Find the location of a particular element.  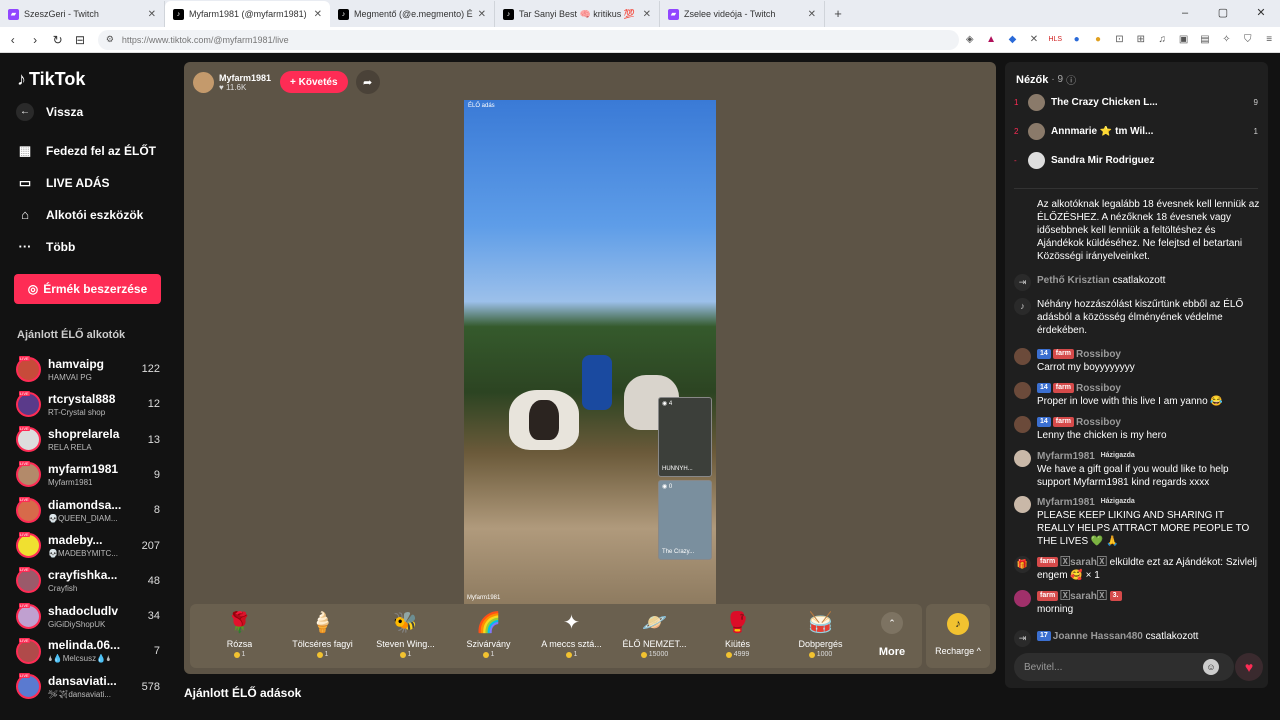

url-text: https://www.tiktok.com/@myfarm1981/live is located at coordinates (205, 39).